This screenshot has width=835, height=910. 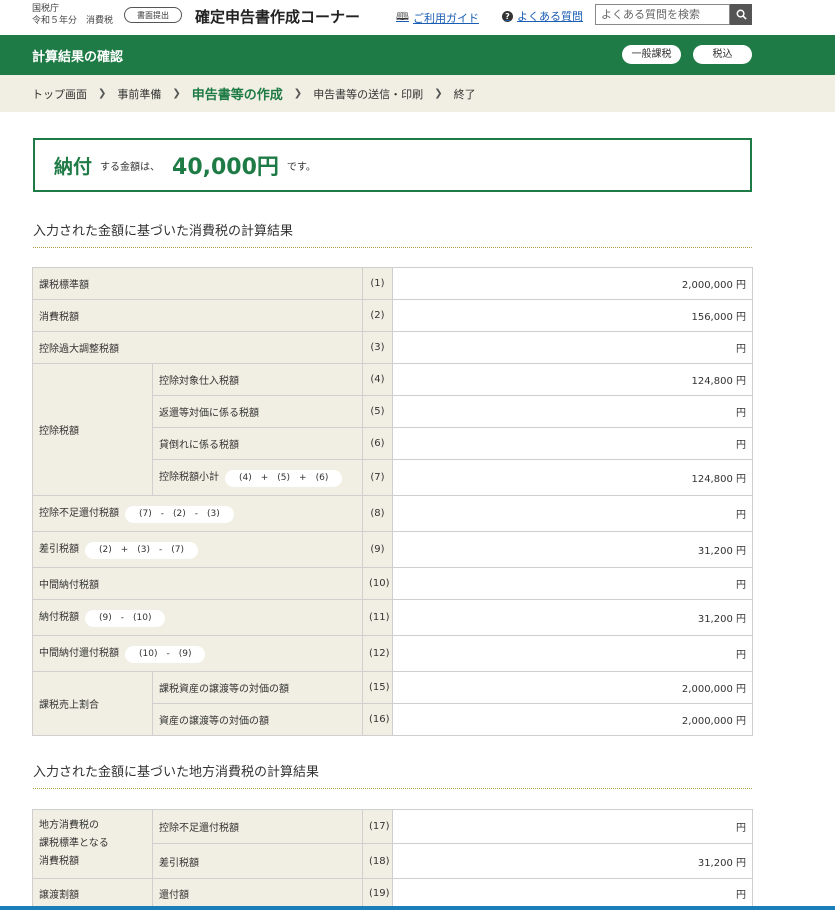 What do you see at coordinates (284, 478) in the screenshot?
I see `formula-badge: (4) + (5) + (6)` at bounding box center [284, 478].